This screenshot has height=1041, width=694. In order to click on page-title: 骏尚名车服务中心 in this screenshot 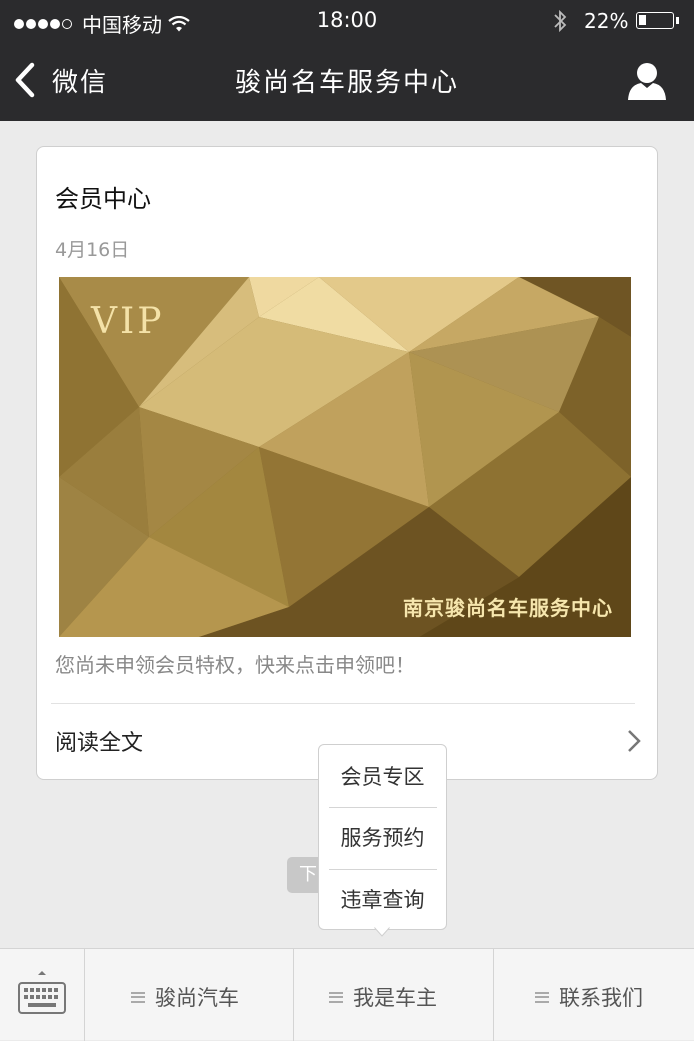, I will do `click(346, 83)`.